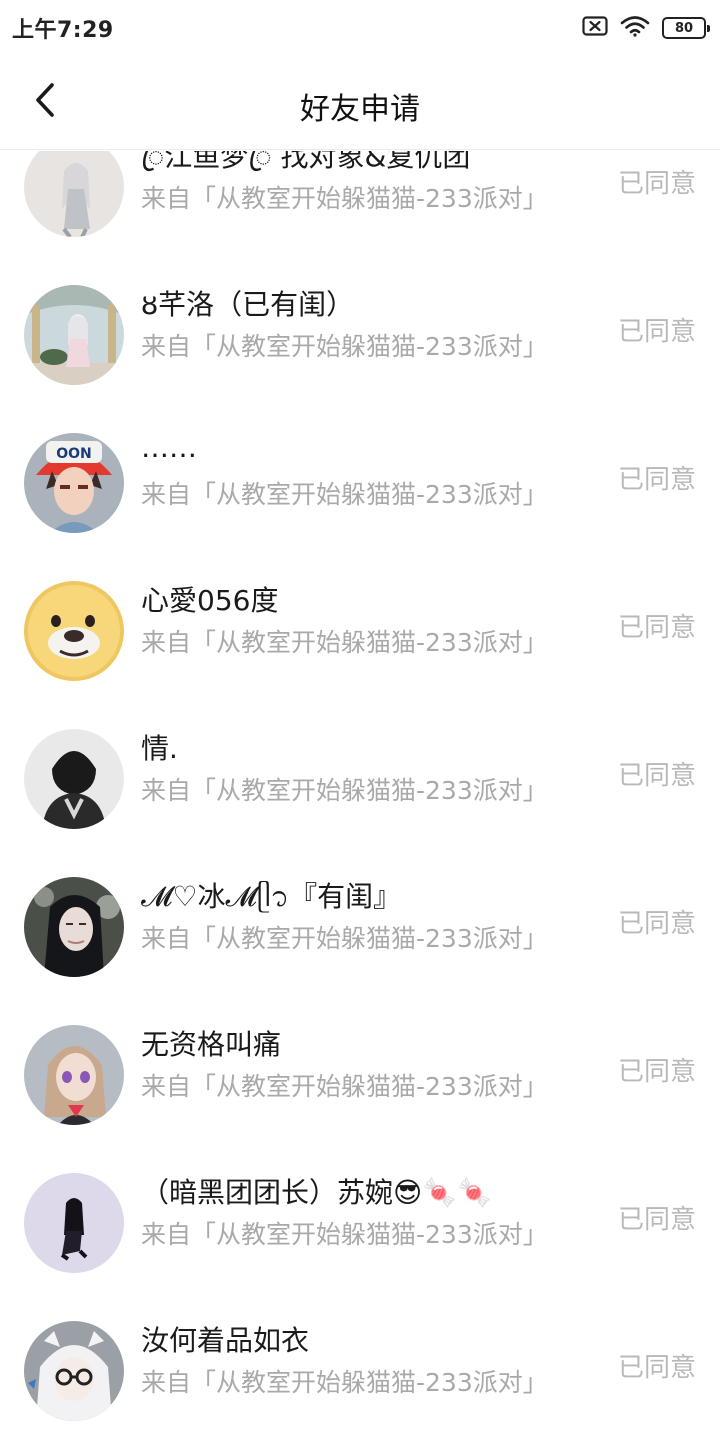 Image resolution: width=720 pixels, height=1440 pixels. I want to click on status-icons: 80, so click(646, 28).